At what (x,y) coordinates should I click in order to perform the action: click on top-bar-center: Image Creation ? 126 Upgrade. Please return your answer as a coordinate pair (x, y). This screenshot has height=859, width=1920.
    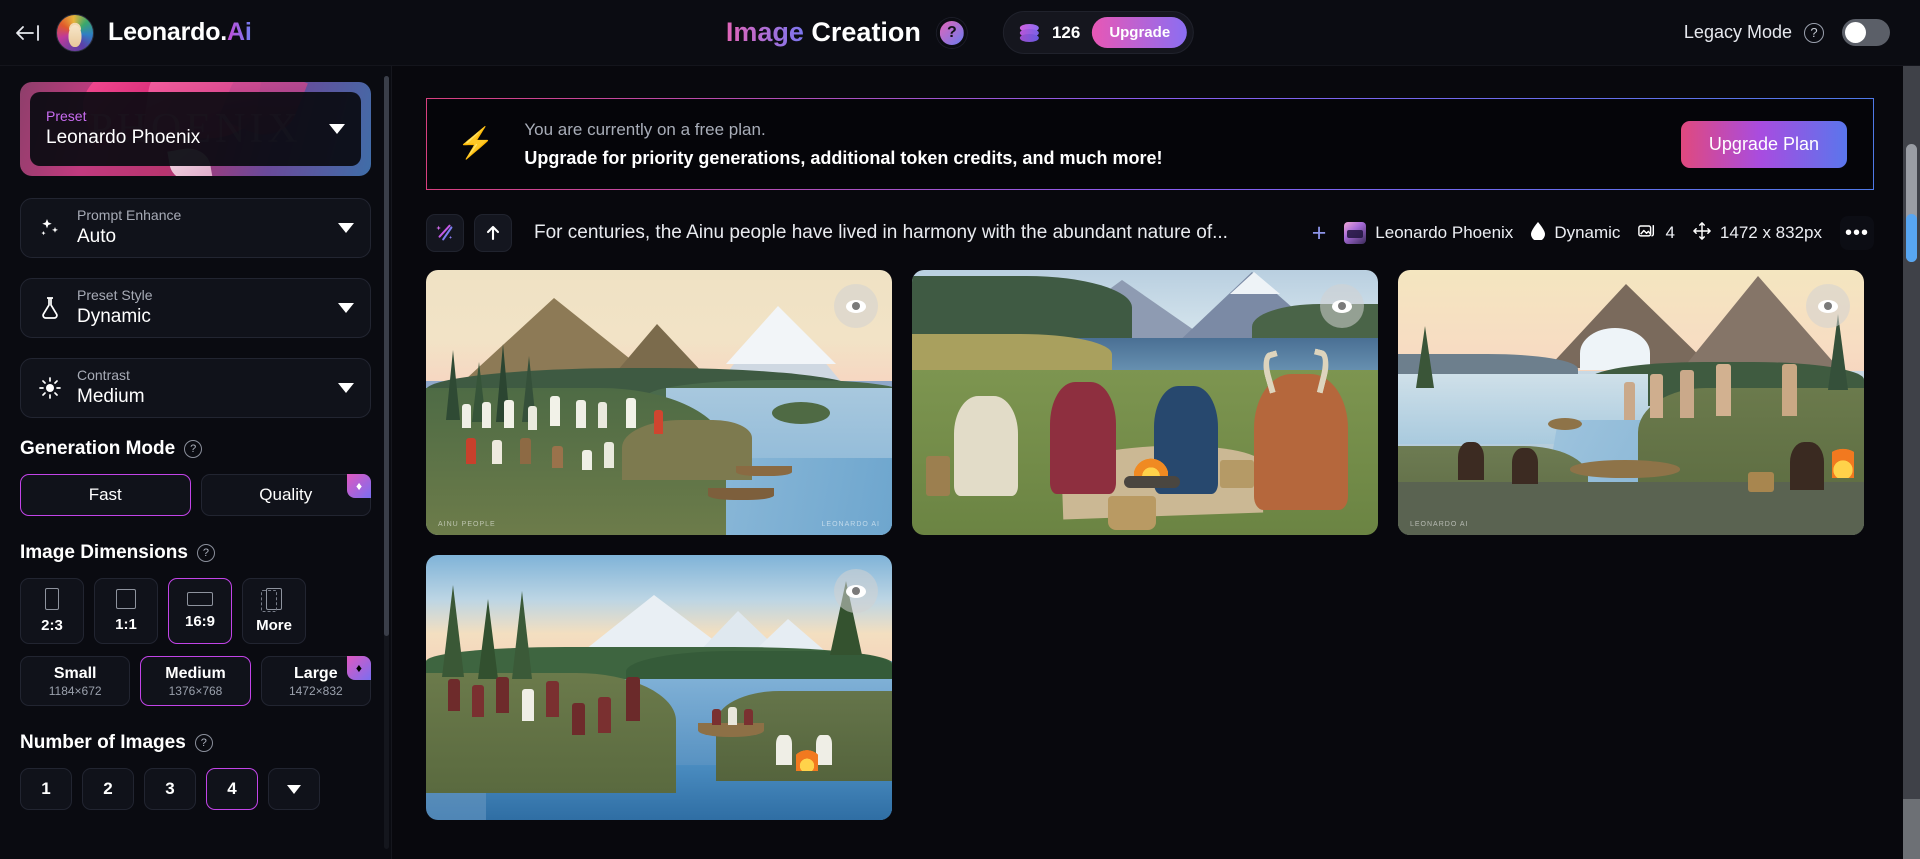
    Looking at the image, I should click on (960, 32).